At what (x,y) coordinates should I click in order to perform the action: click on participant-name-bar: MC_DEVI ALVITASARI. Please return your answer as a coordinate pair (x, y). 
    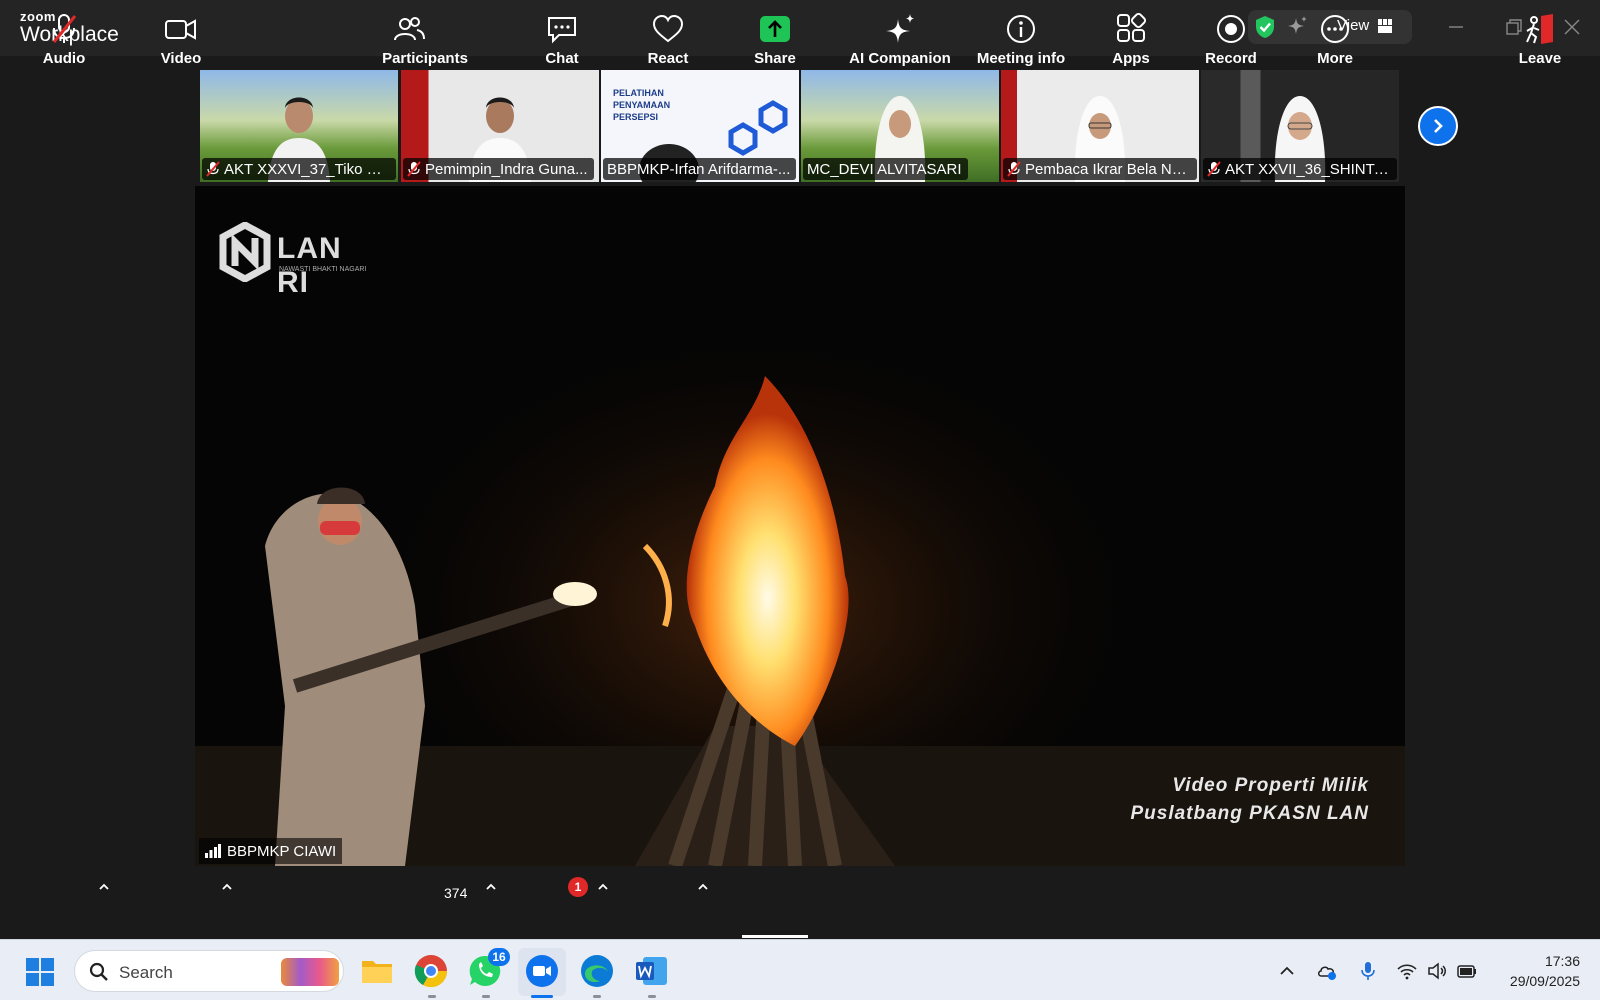
    Looking at the image, I should click on (885, 169).